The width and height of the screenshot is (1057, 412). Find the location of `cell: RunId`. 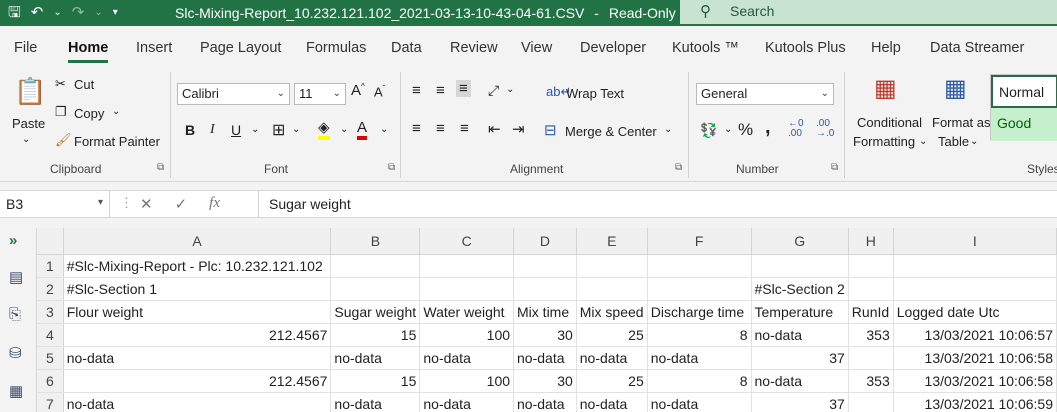

cell: RunId is located at coordinates (871, 312).